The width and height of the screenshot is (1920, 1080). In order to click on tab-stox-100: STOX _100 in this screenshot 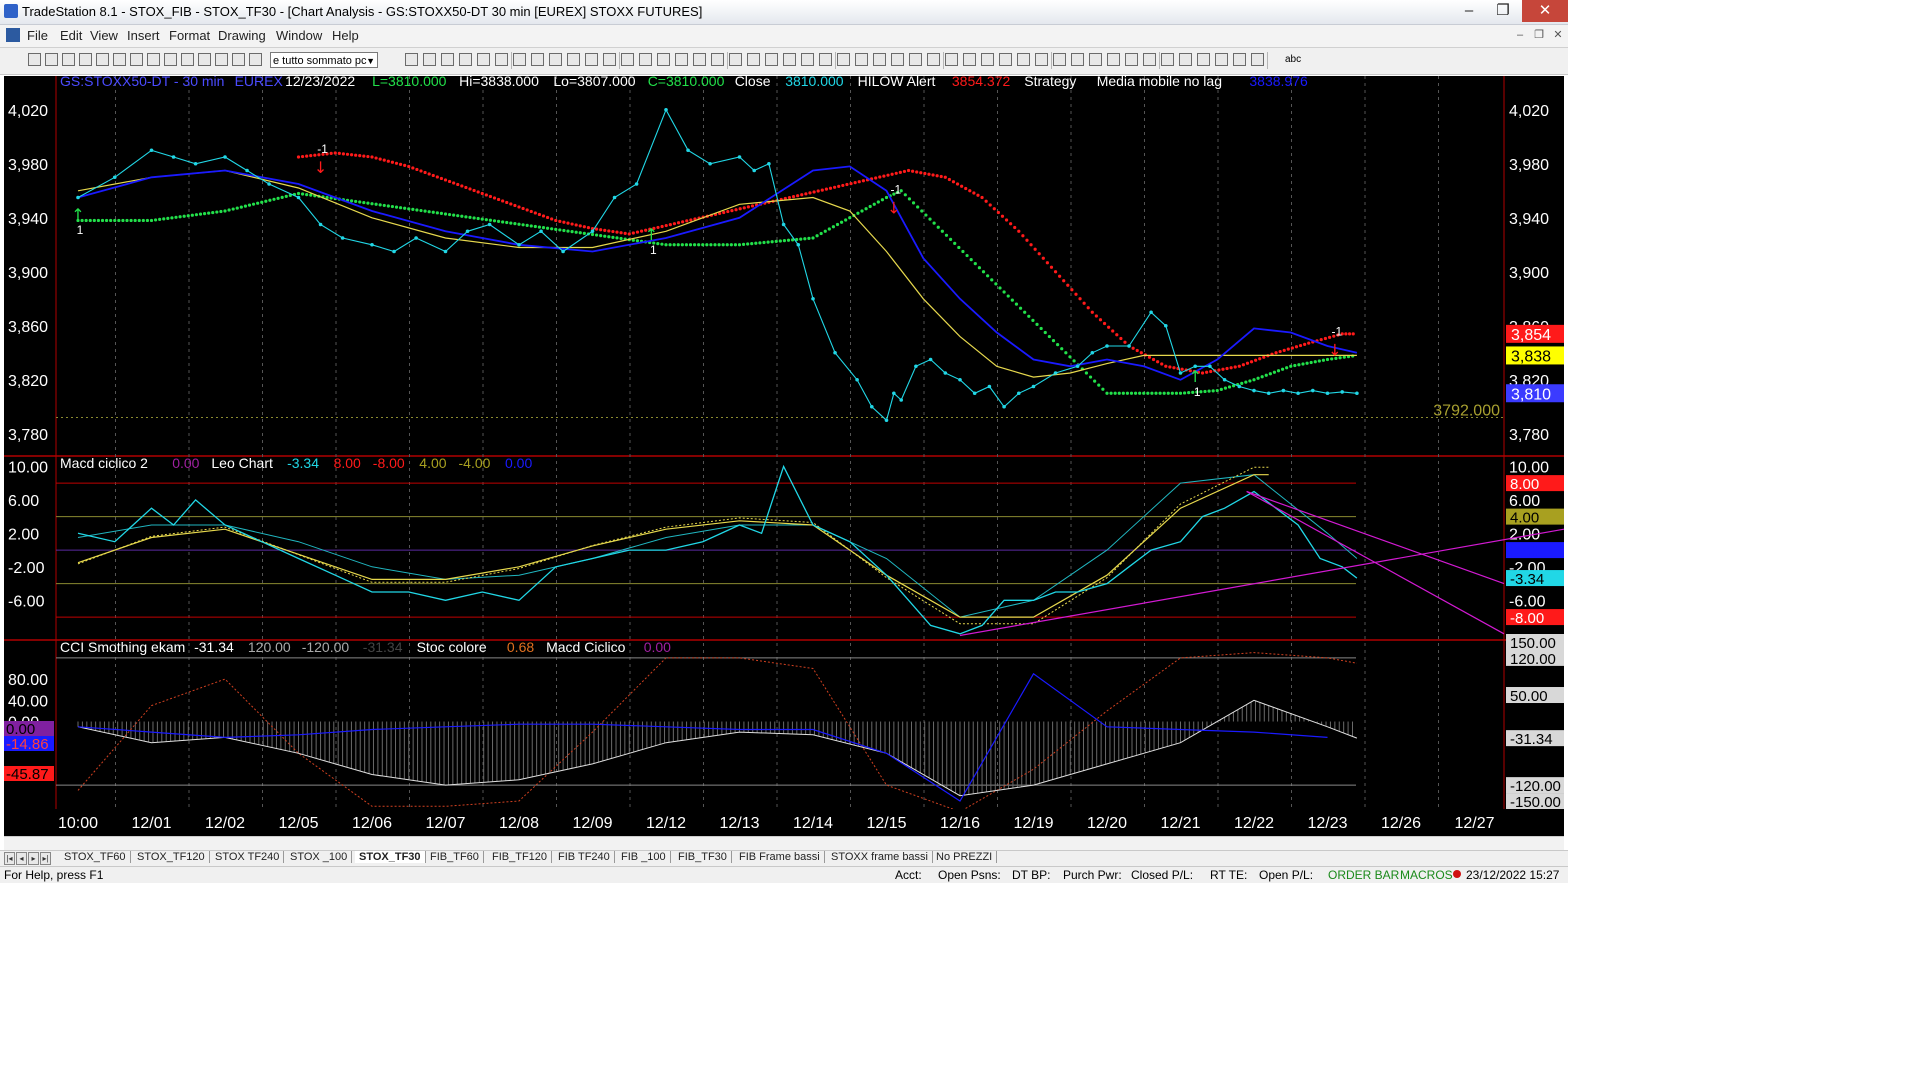, I will do `click(319, 857)`.